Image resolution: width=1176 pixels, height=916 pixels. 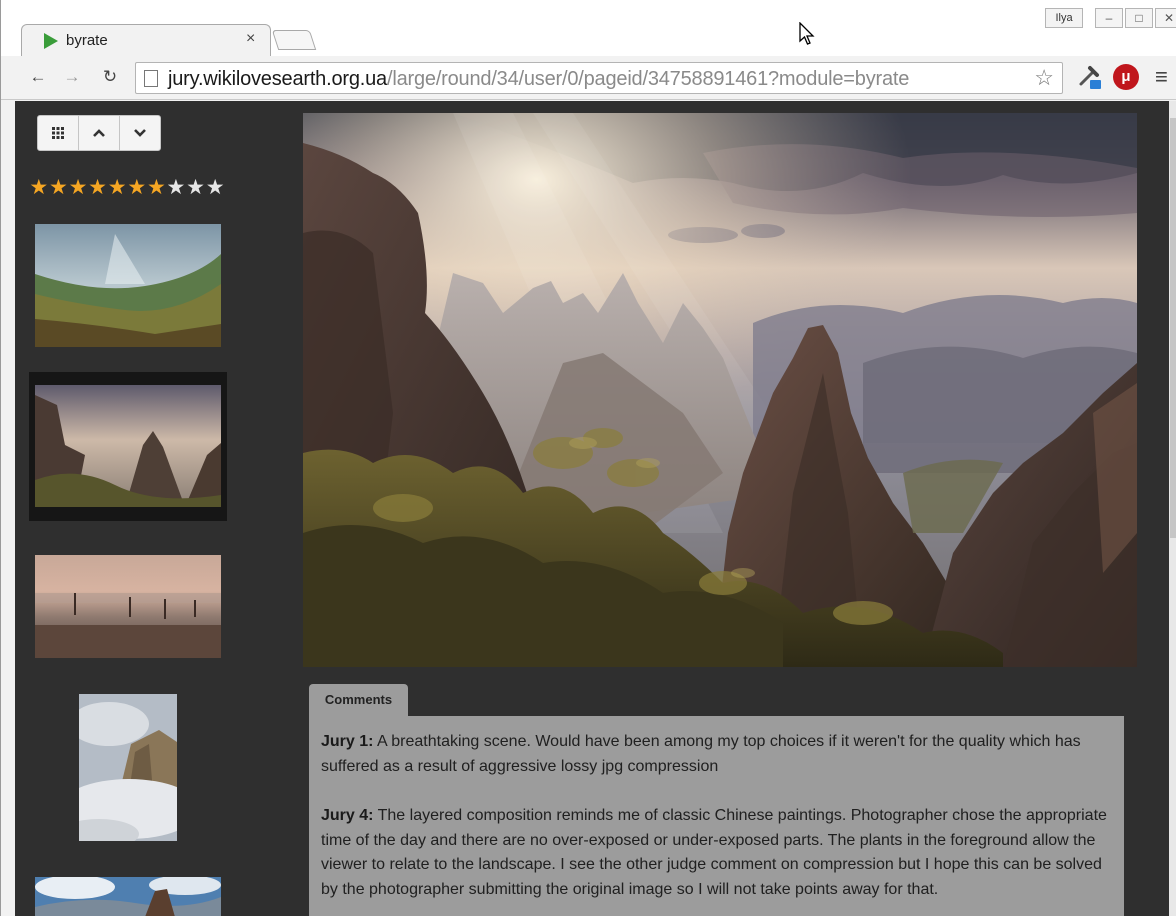 I want to click on tab-byrate: byrate ×, so click(x=146, y=40).